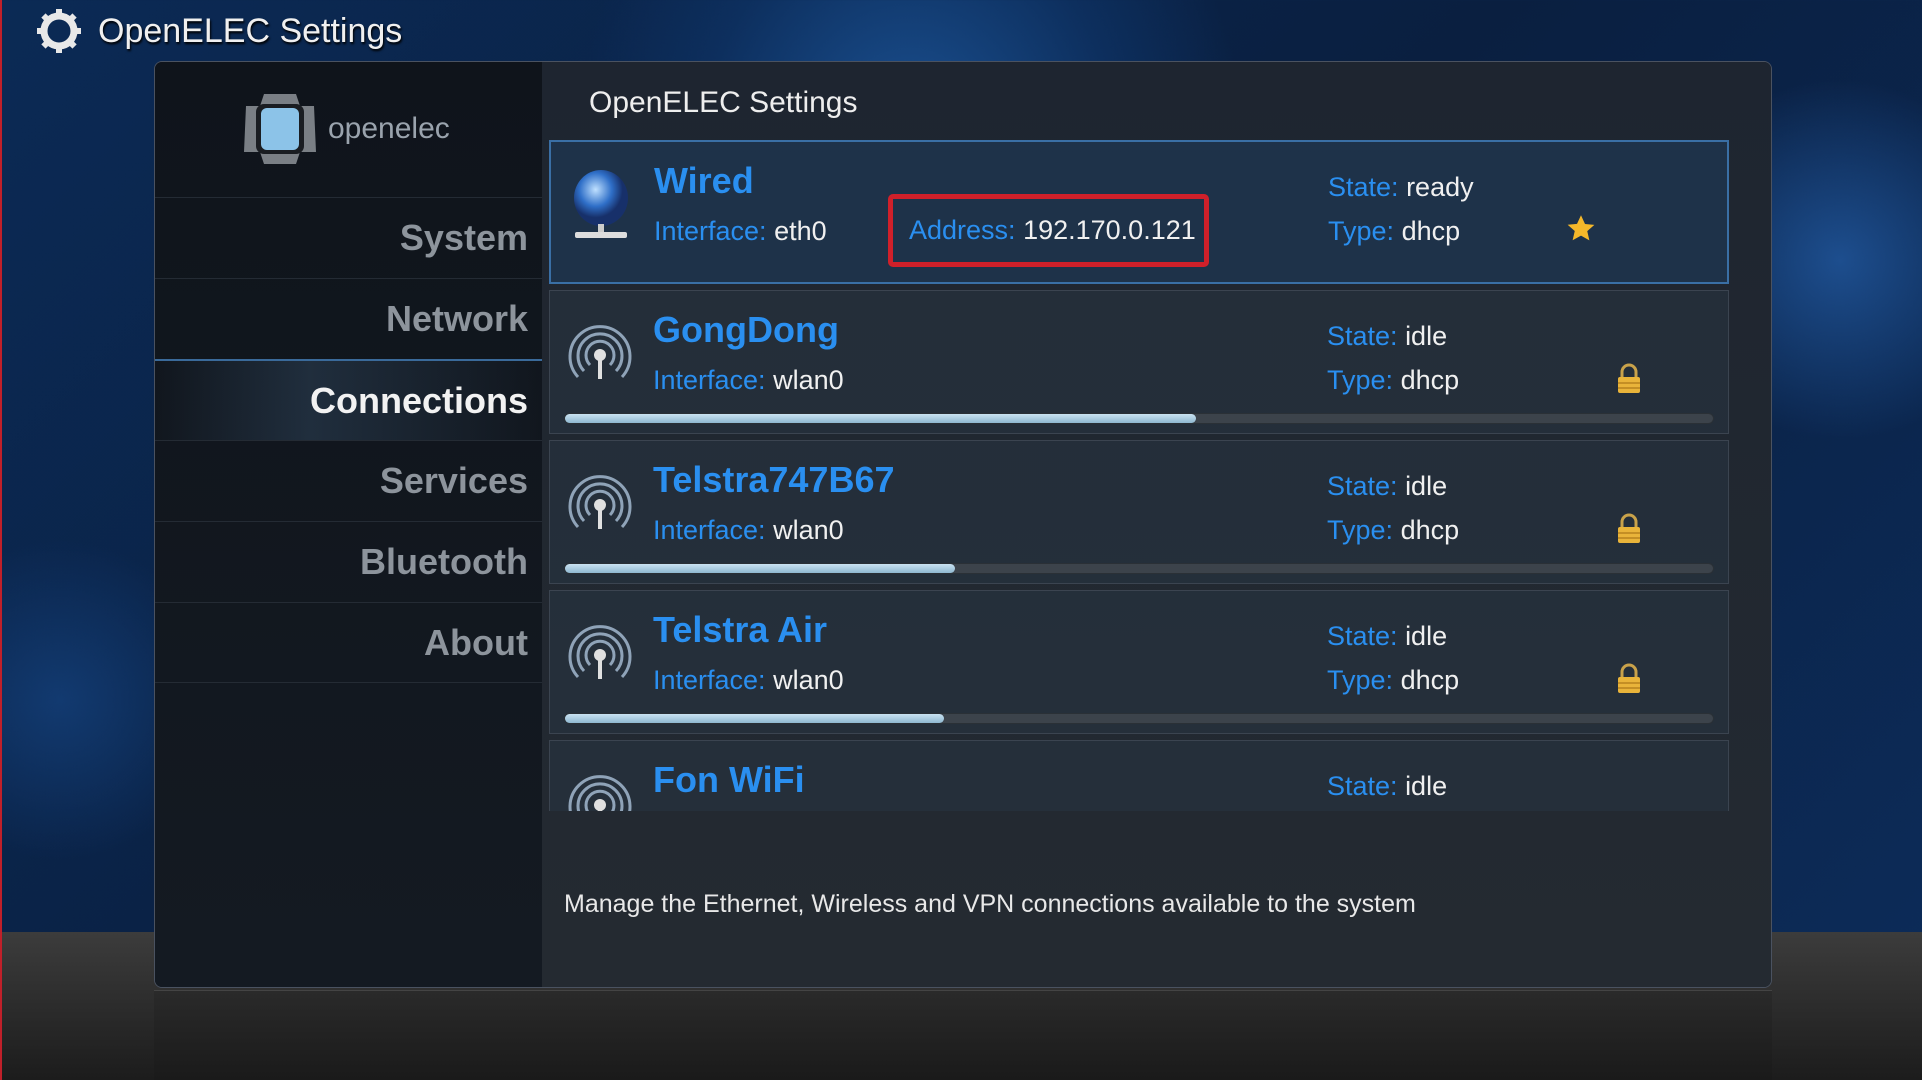 The width and height of the screenshot is (1922, 1080). I want to click on openelec-logo-icon, so click(280, 129).